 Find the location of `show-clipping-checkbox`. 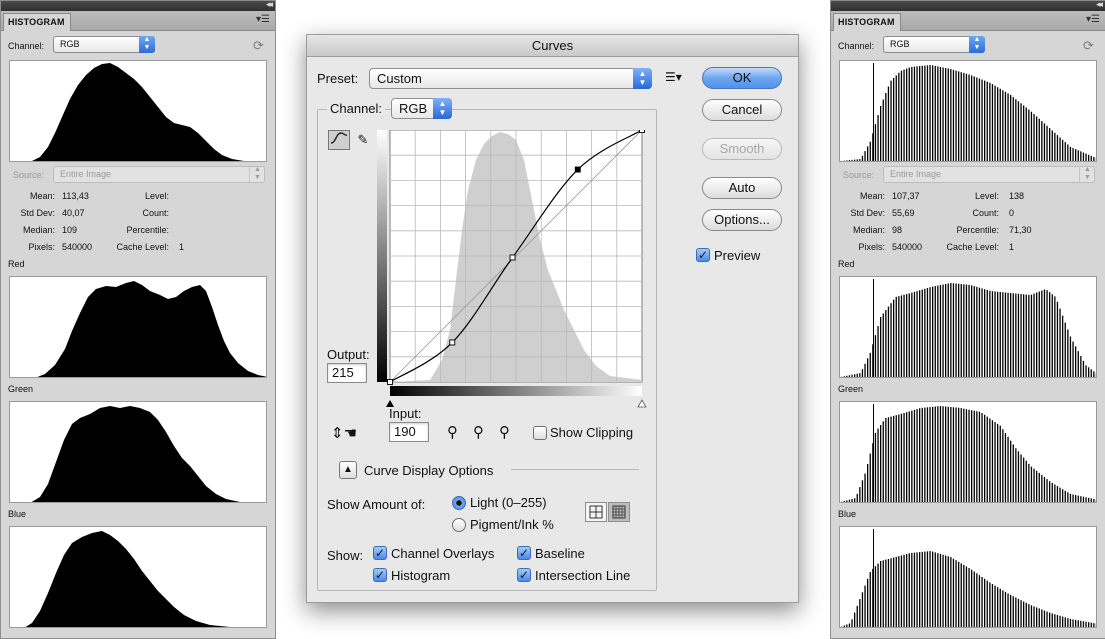

show-clipping-checkbox is located at coordinates (540, 433).